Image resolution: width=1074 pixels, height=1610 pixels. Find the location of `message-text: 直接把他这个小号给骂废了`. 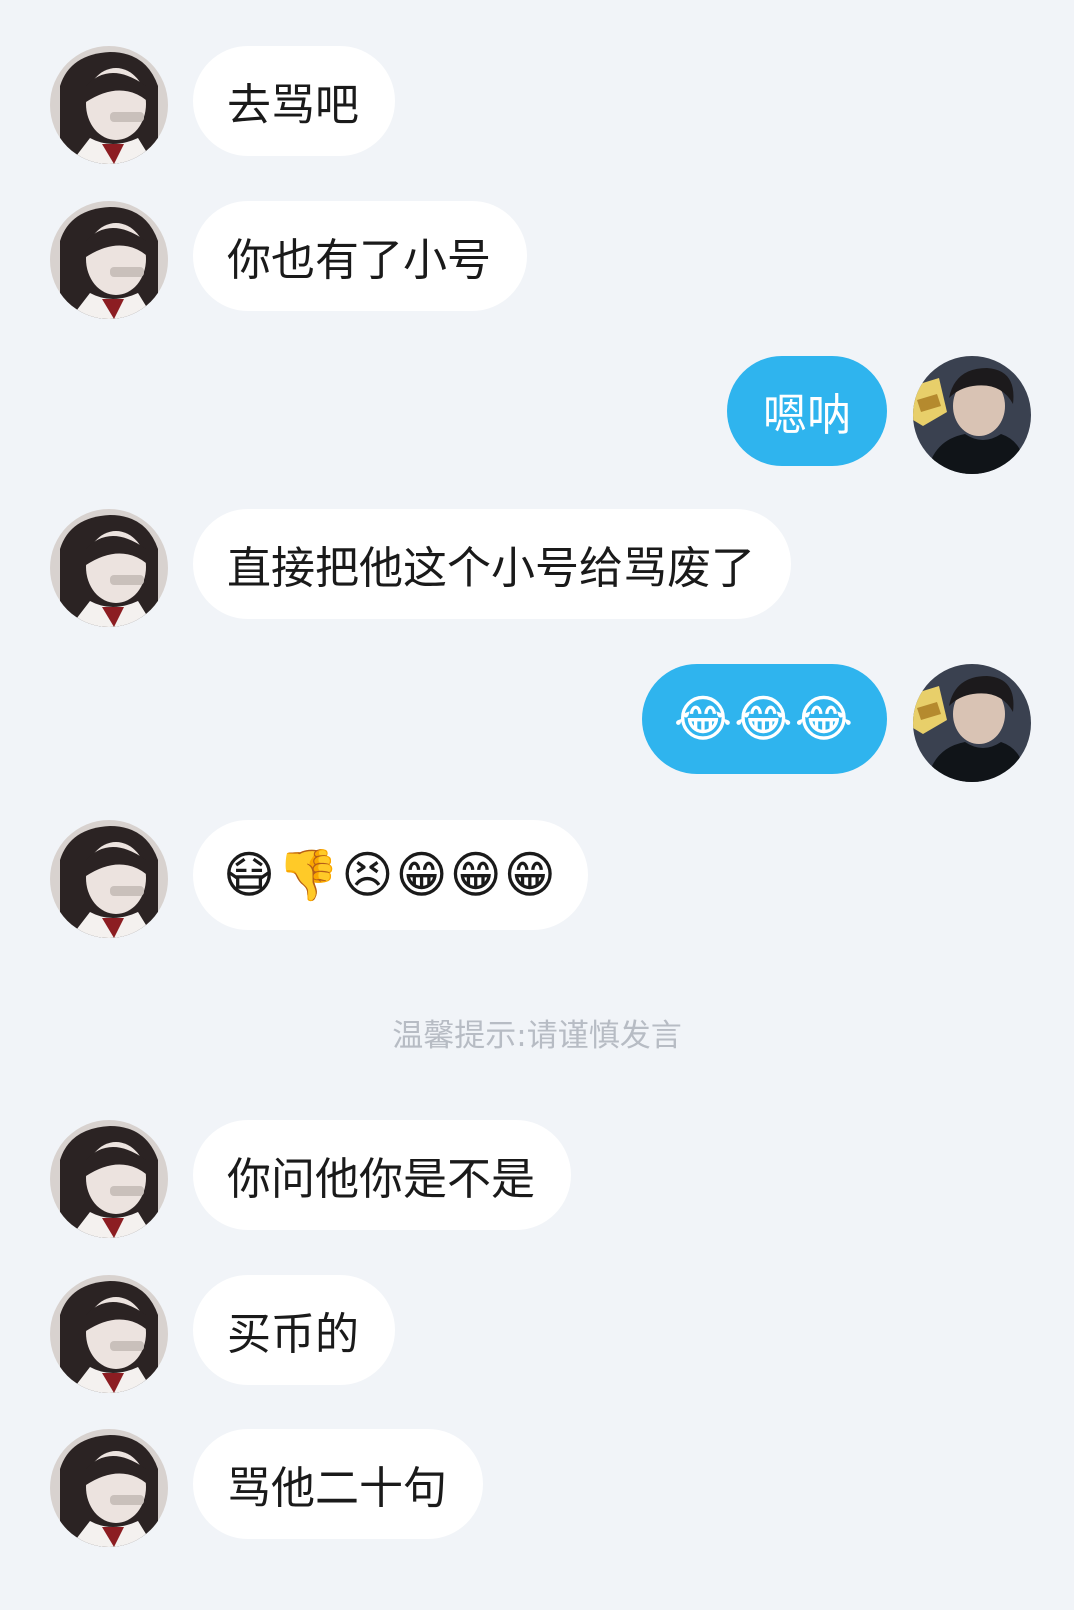

message-text: 直接把他这个小号给骂废了 is located at coordinates (491, 568).